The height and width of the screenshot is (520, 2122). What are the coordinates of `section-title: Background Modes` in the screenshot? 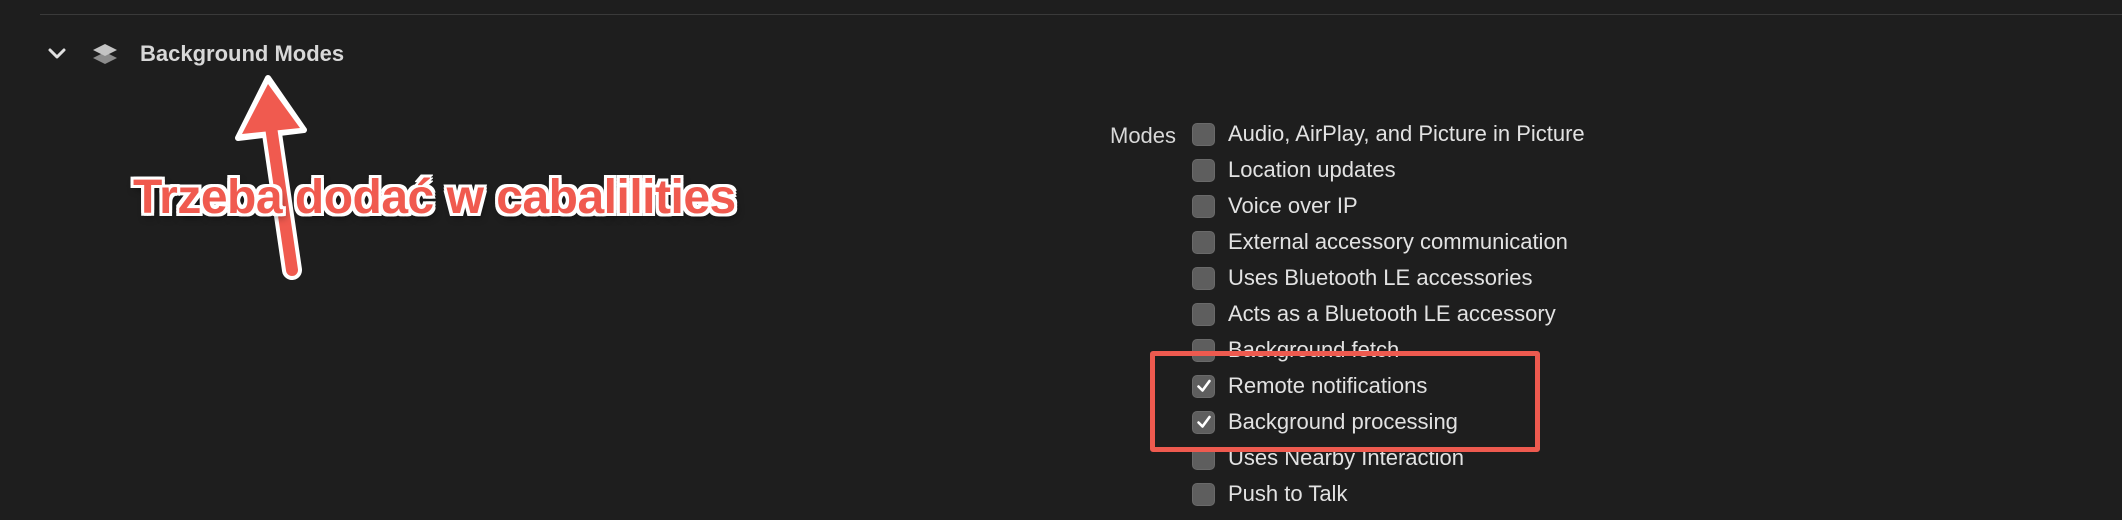 It's located at (242, 53).